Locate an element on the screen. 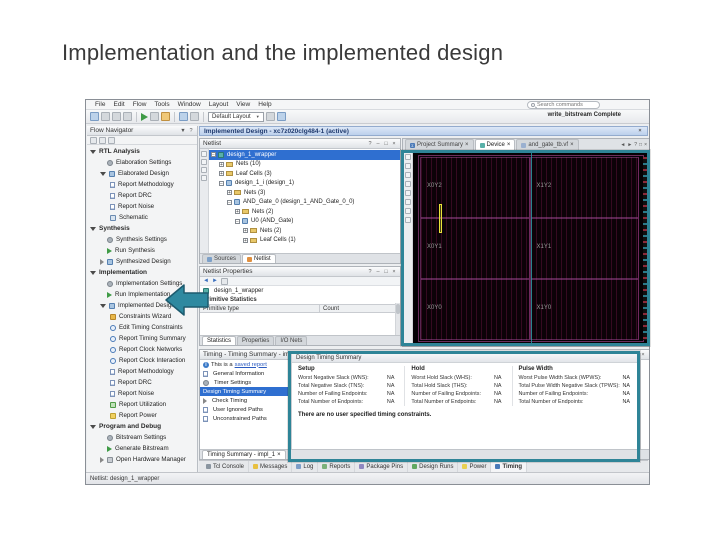 The height and width of the screenshot is (540, 720). flow-item-report-timing-summary: Report Timing Summary is located at coordinates (142, 338).